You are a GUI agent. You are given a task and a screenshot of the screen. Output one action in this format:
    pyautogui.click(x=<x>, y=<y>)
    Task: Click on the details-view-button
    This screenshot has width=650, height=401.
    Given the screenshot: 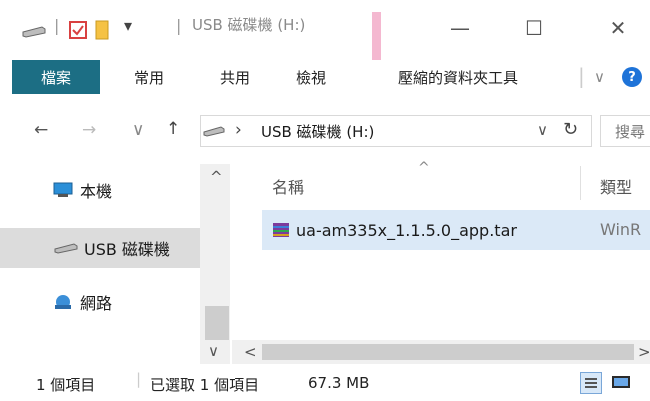 What is the action you would take?
    pyautogui.click(x=591, y=383)
    